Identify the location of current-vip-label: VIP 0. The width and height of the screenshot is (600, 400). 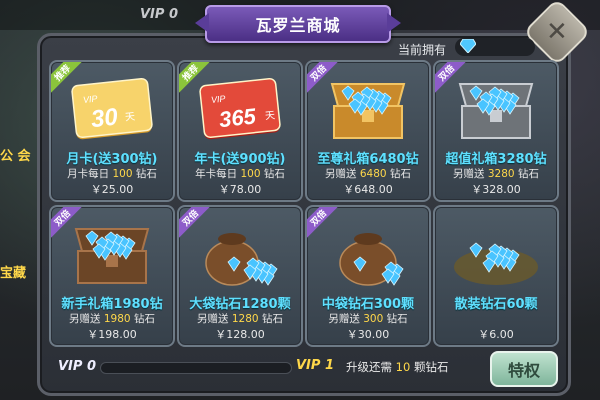
(77, 366).